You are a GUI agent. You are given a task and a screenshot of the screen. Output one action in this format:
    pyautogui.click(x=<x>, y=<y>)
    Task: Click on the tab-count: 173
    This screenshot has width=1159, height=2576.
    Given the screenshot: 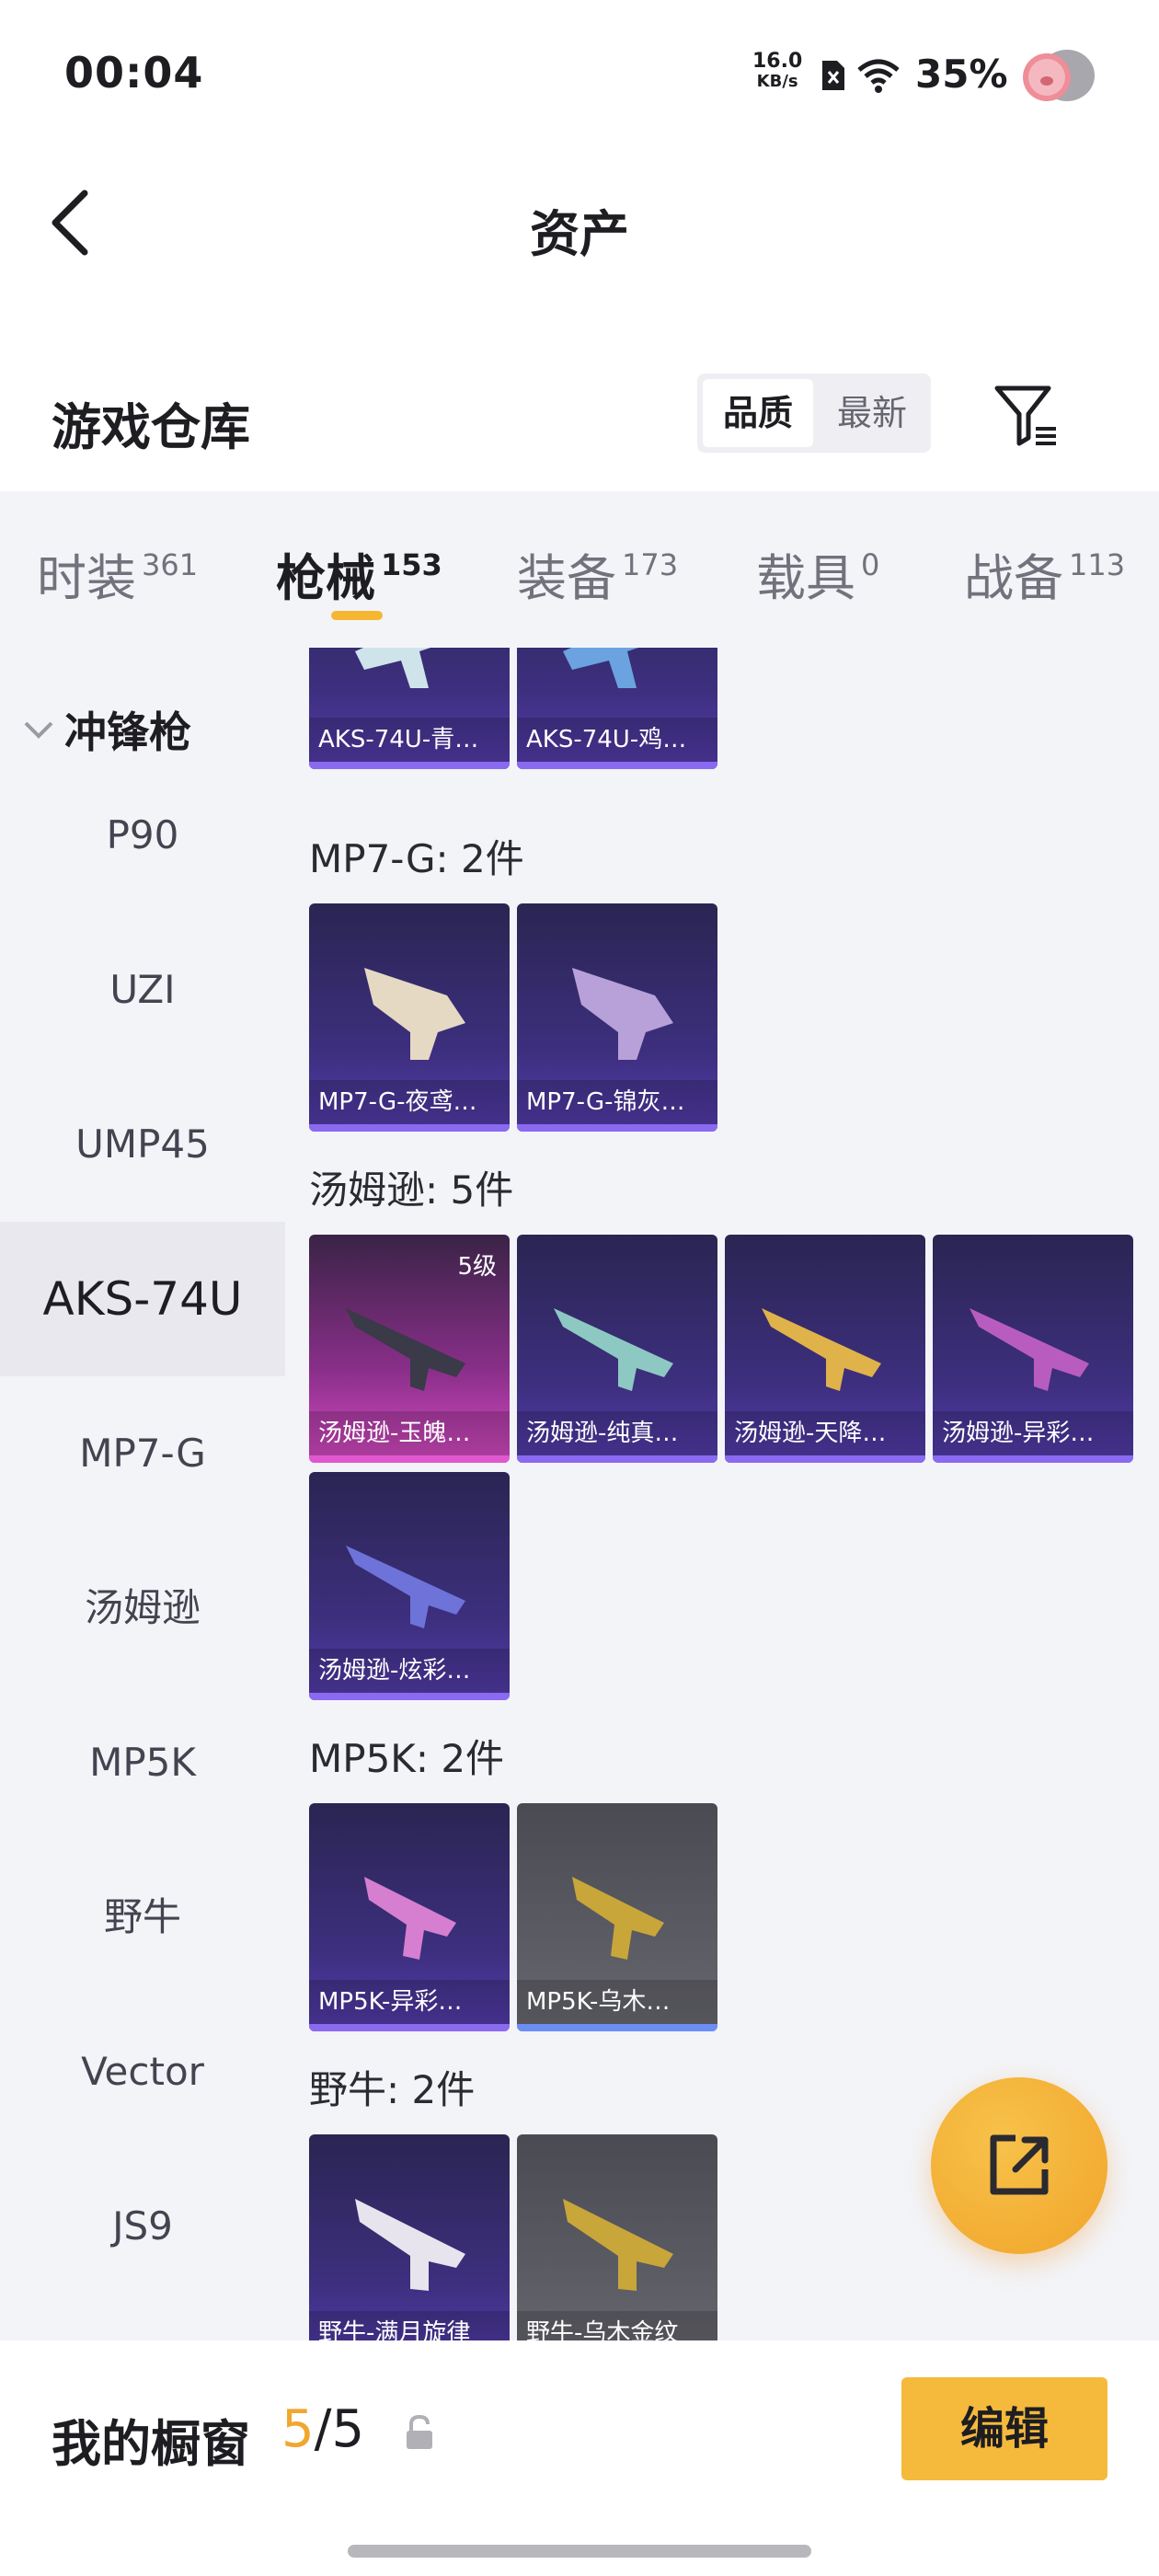 What is the action you would take?
    pyautogui.click(x=650, y=564)
    